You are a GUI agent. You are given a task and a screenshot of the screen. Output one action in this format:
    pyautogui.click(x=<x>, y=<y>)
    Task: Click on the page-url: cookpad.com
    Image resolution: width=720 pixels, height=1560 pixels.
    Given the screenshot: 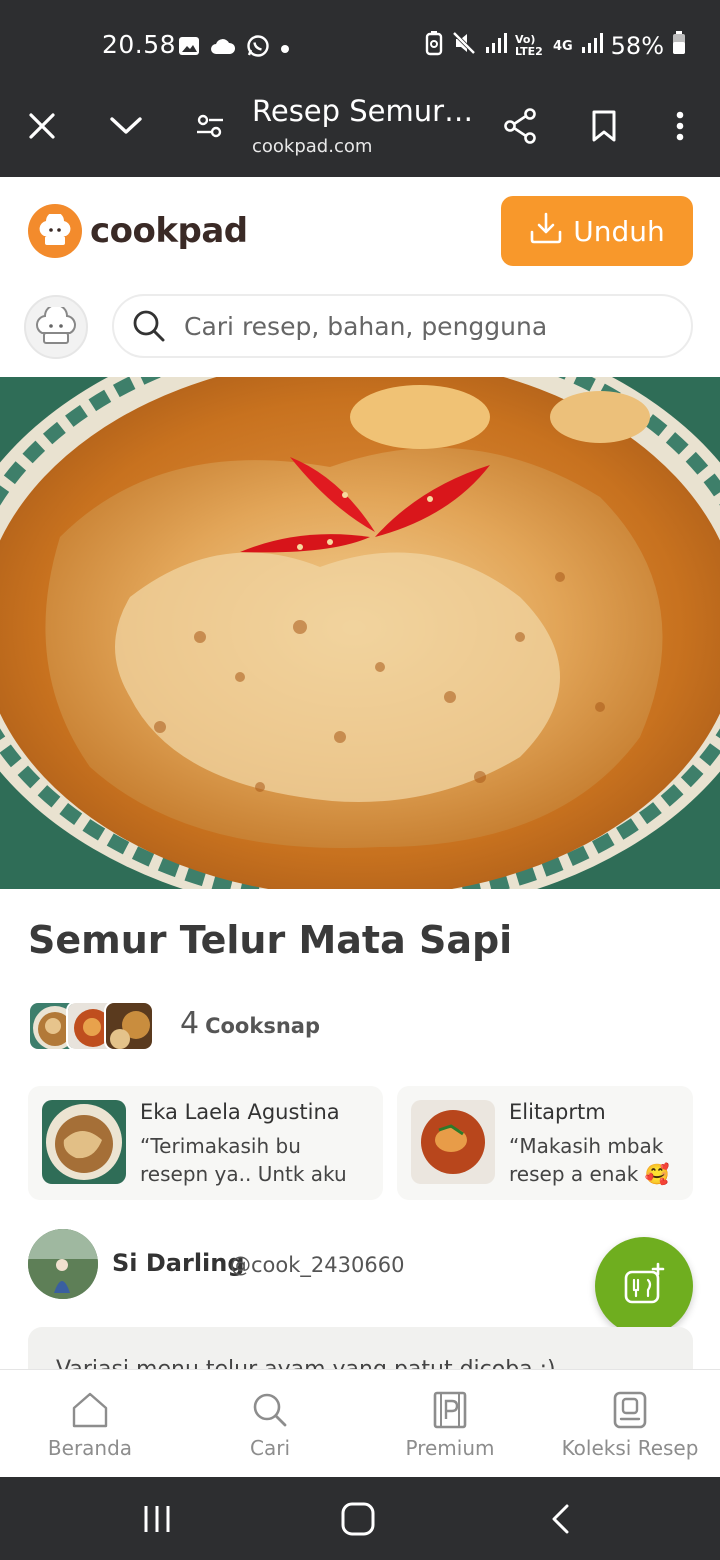 What is the action you would take?
    pyautogui.click(x=312, y=146)
    